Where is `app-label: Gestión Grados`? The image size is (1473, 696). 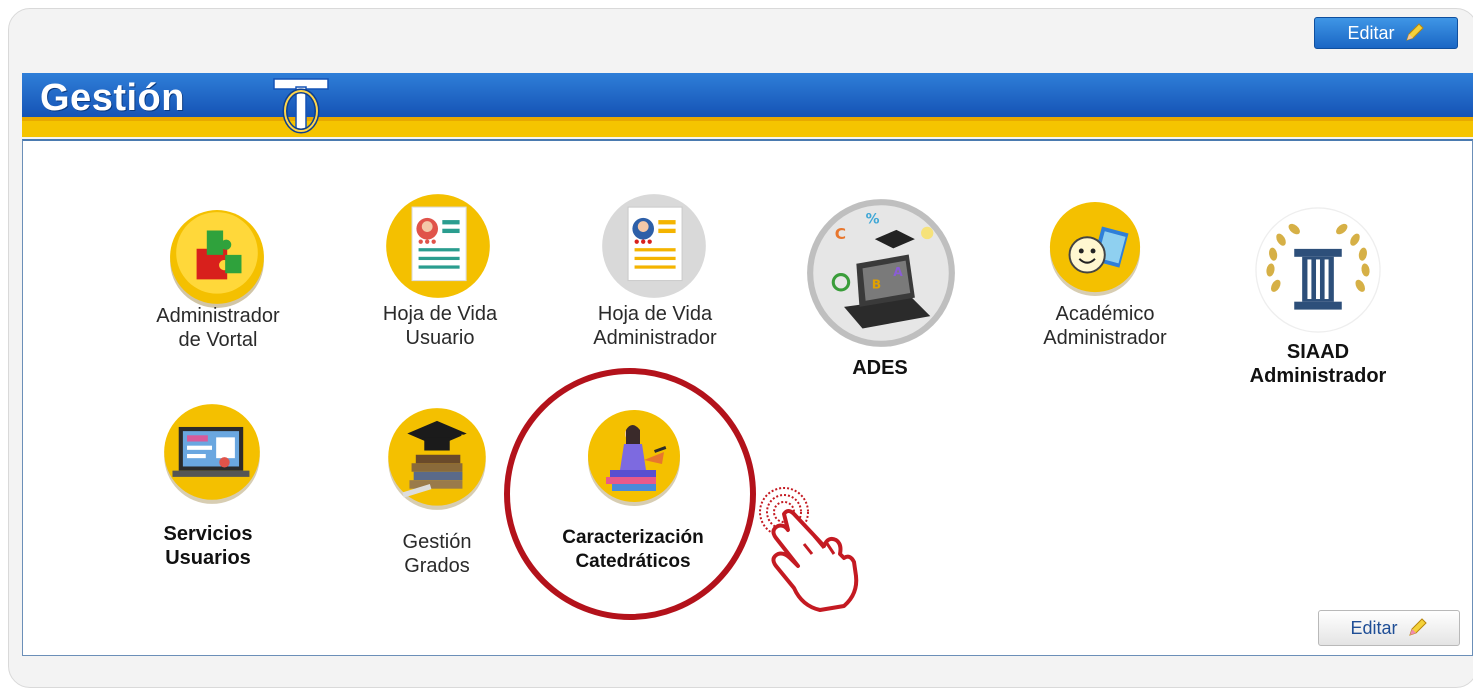
app-label: Gestión Grados is located at coordinates (437, 554).